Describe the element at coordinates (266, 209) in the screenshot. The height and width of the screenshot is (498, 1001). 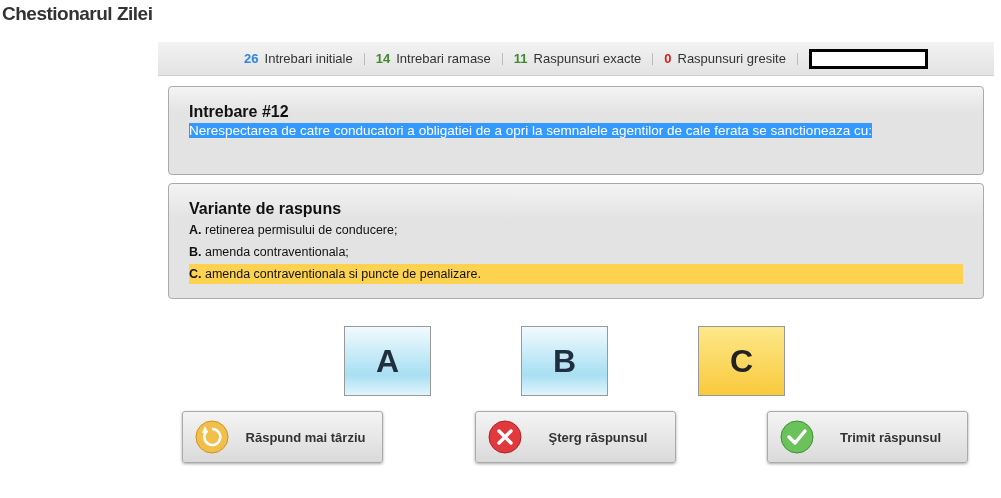
I see `answers-title: Variante de raspuns` at that location.